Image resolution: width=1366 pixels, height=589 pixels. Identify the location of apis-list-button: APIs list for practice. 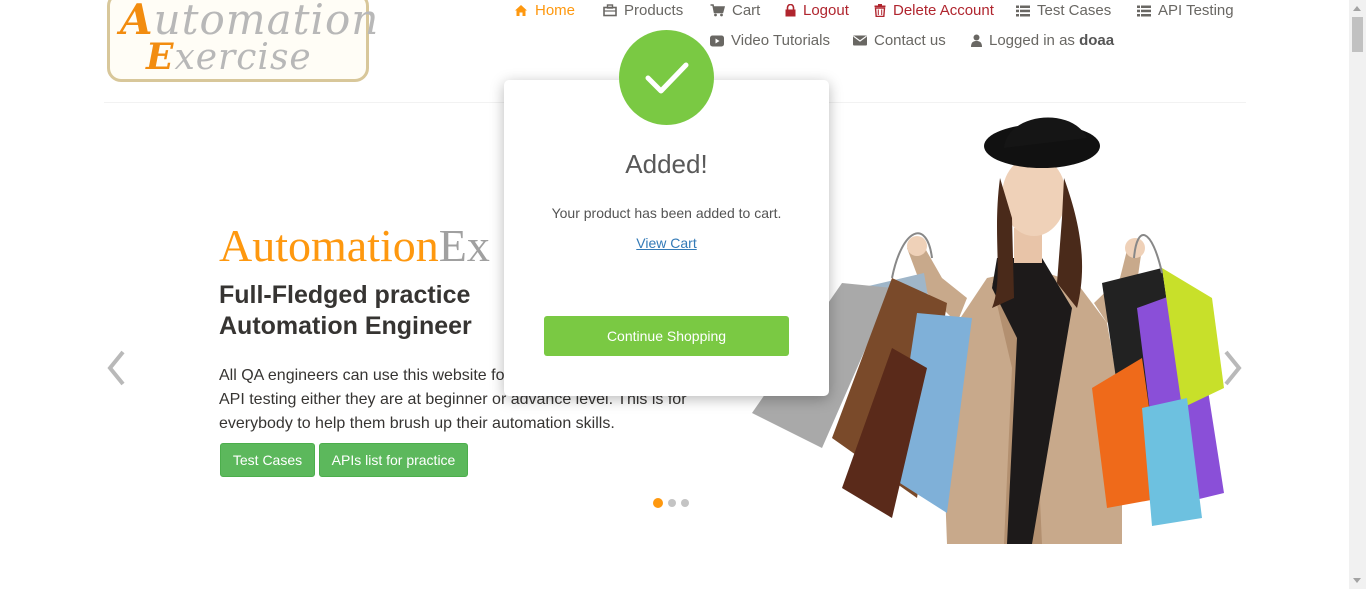
(393, 460).